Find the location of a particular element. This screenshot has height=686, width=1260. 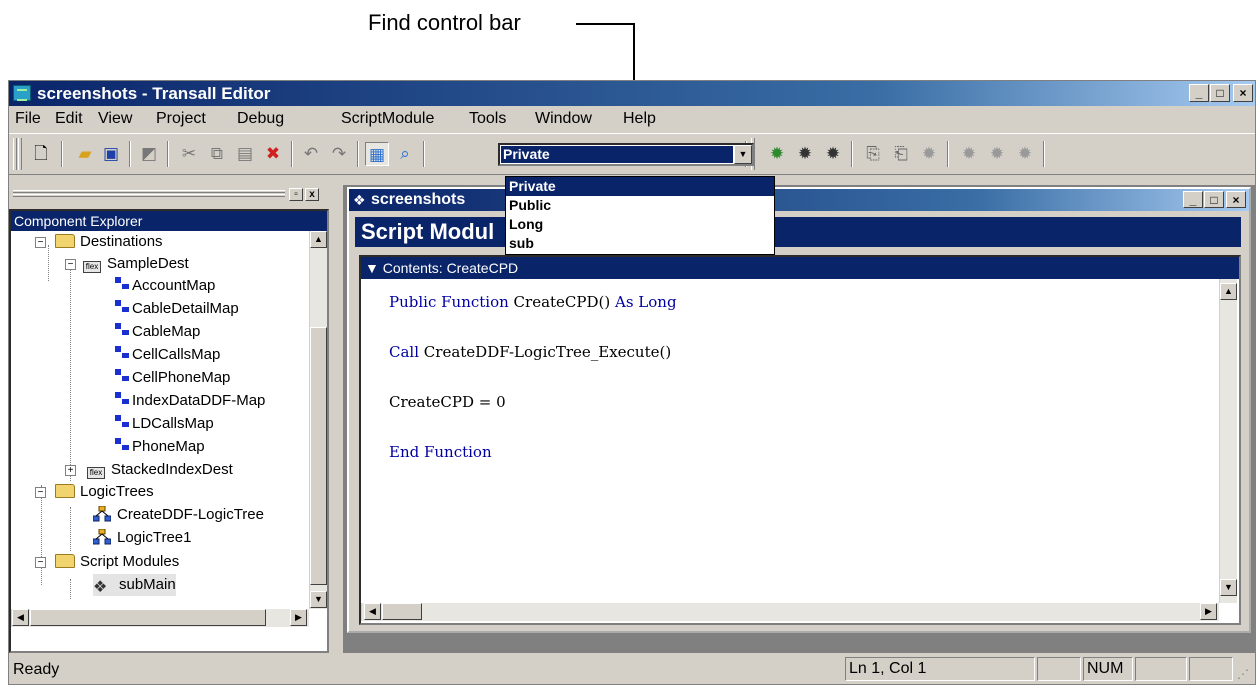

breakpoint-icon: ⎘ is located at coordinates (873, 154).